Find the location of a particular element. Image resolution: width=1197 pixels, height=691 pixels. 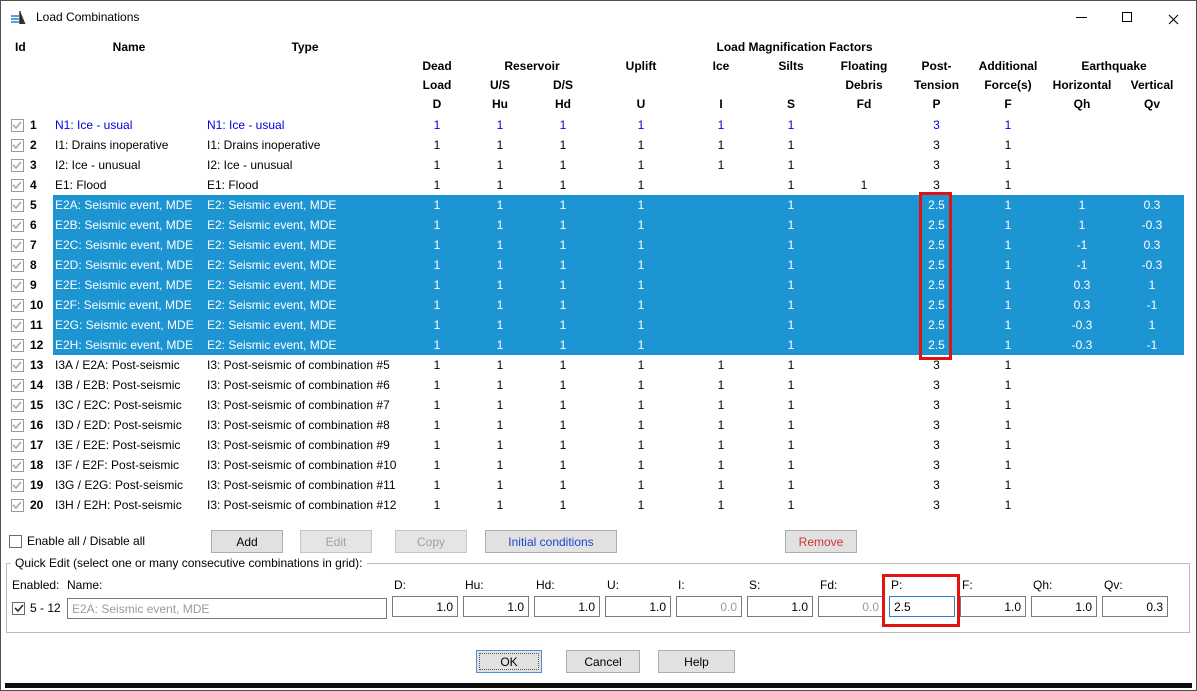

row-name: I3B / E2B: Post-seismic is located at coordinates (129, 385).